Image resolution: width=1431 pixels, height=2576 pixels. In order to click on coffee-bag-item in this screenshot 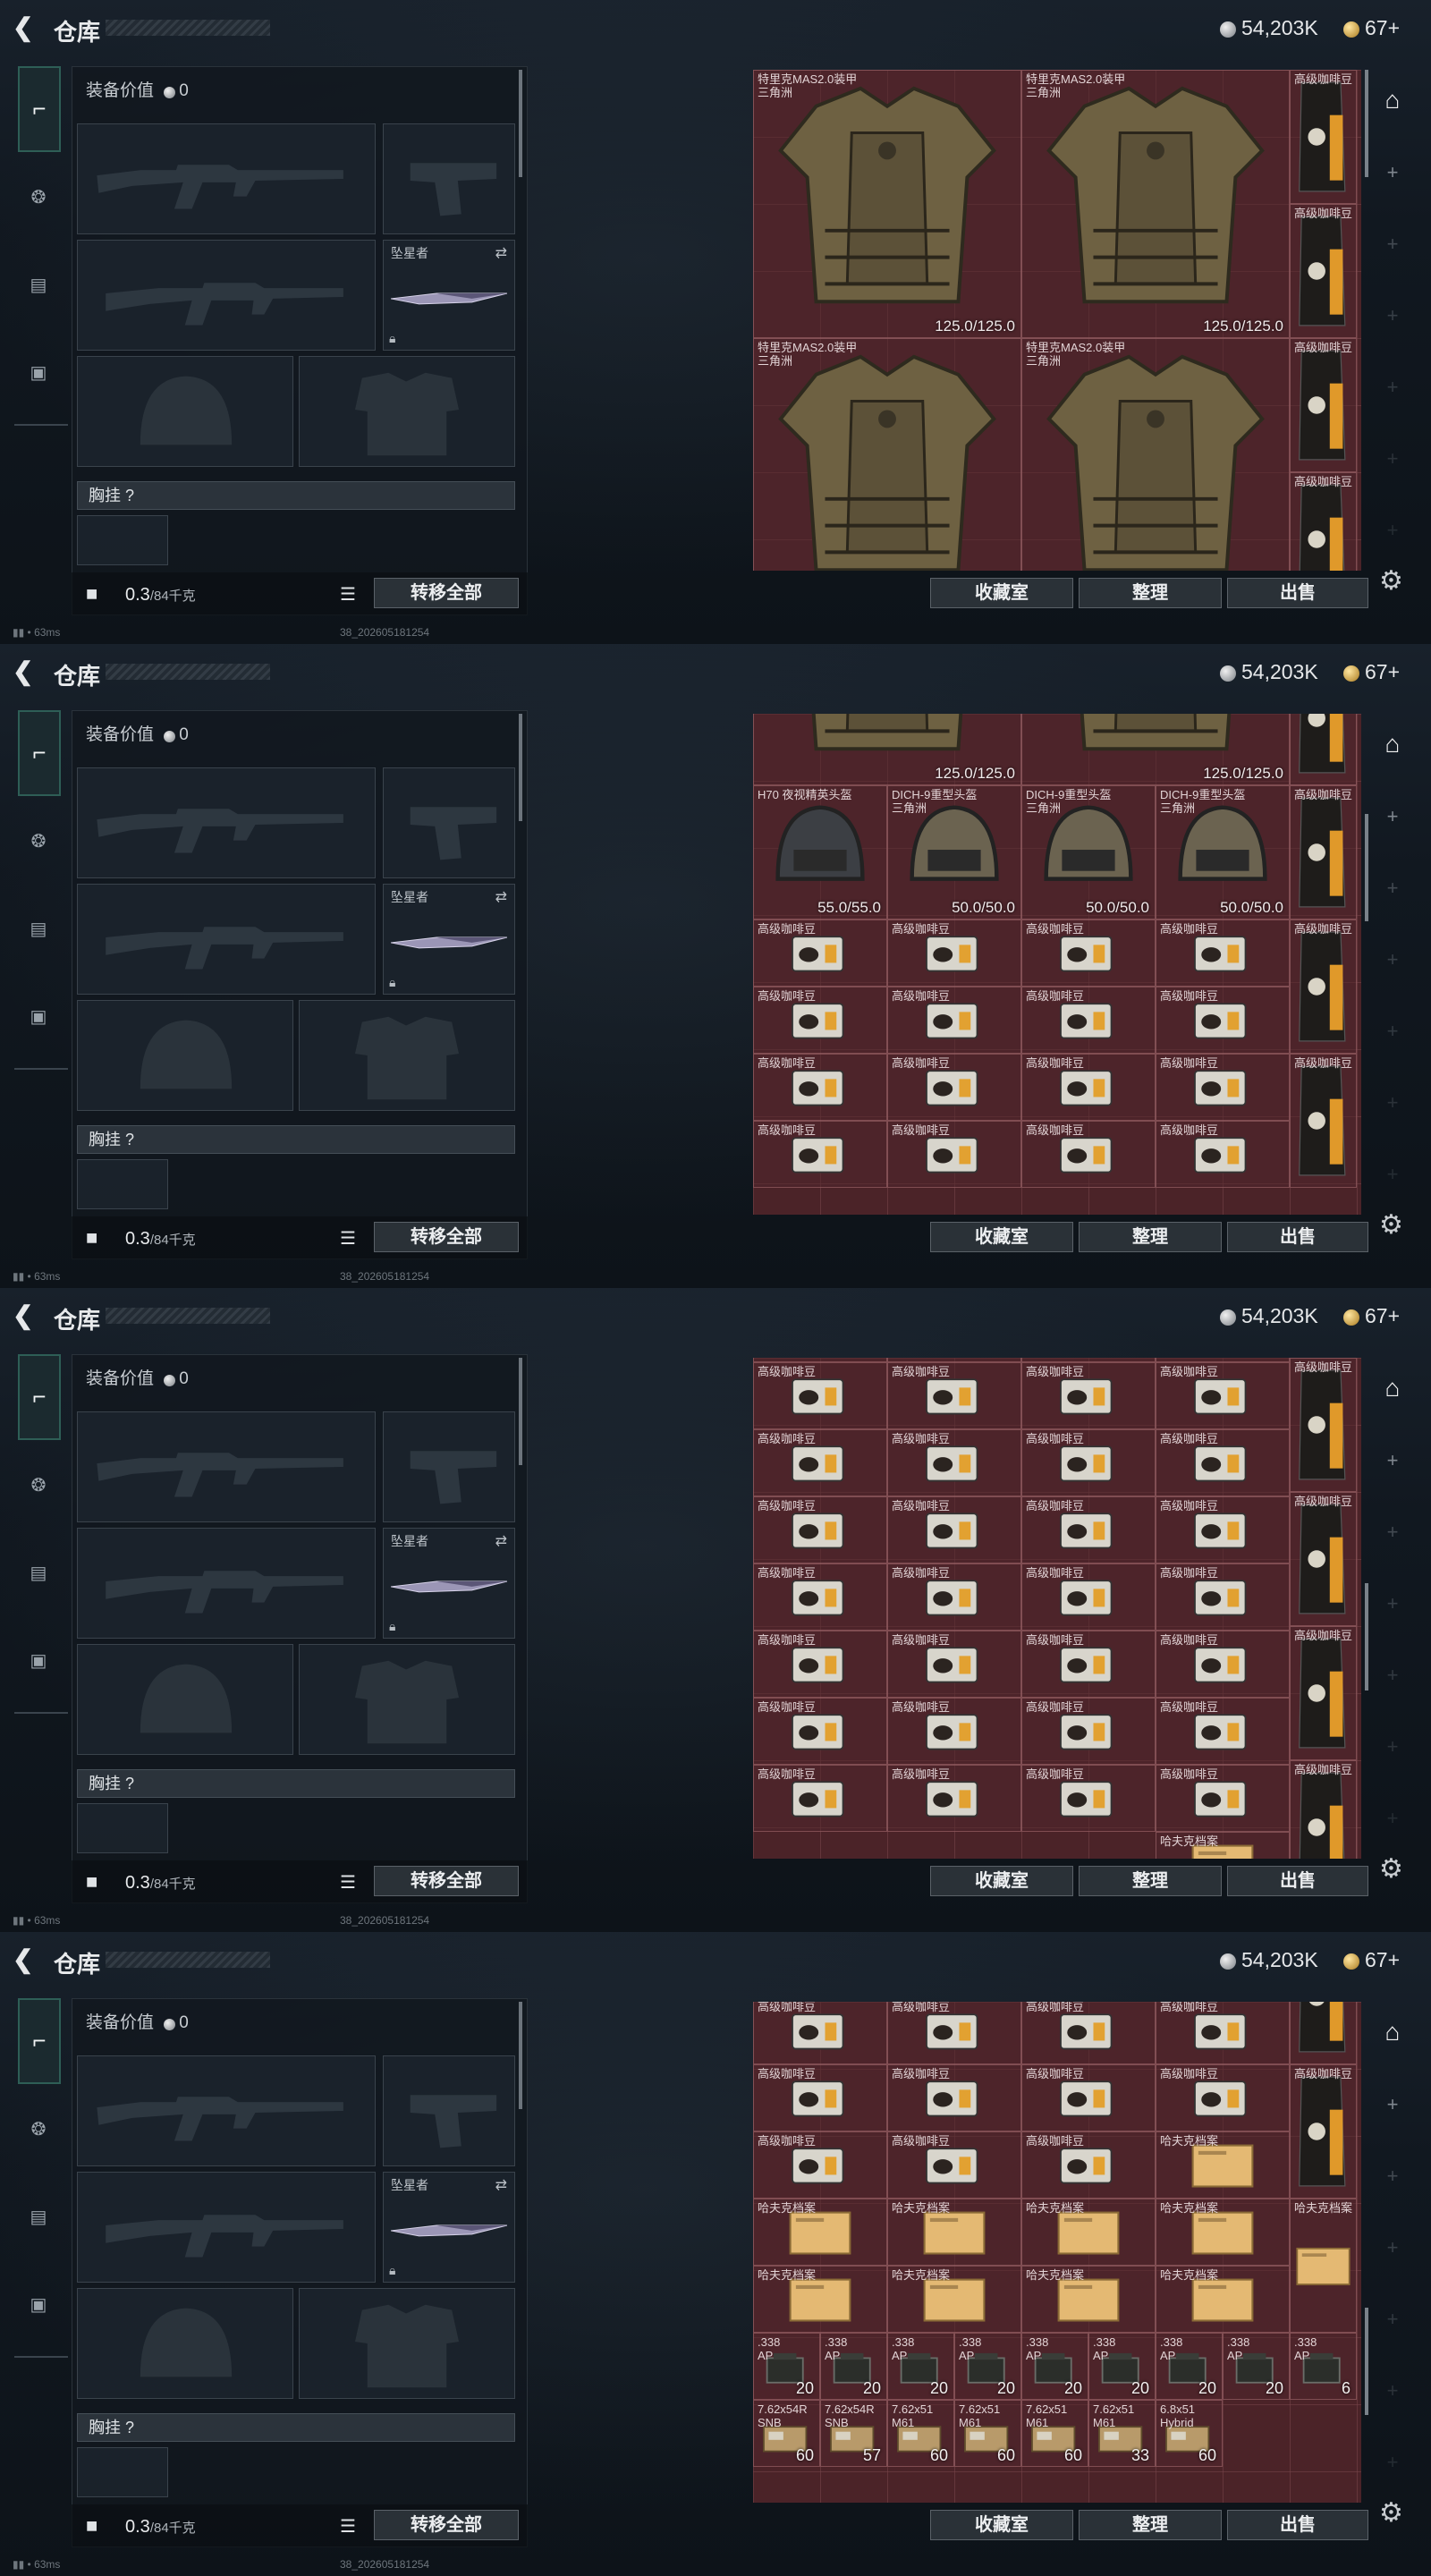, I will do `click(1324, 2033)`.